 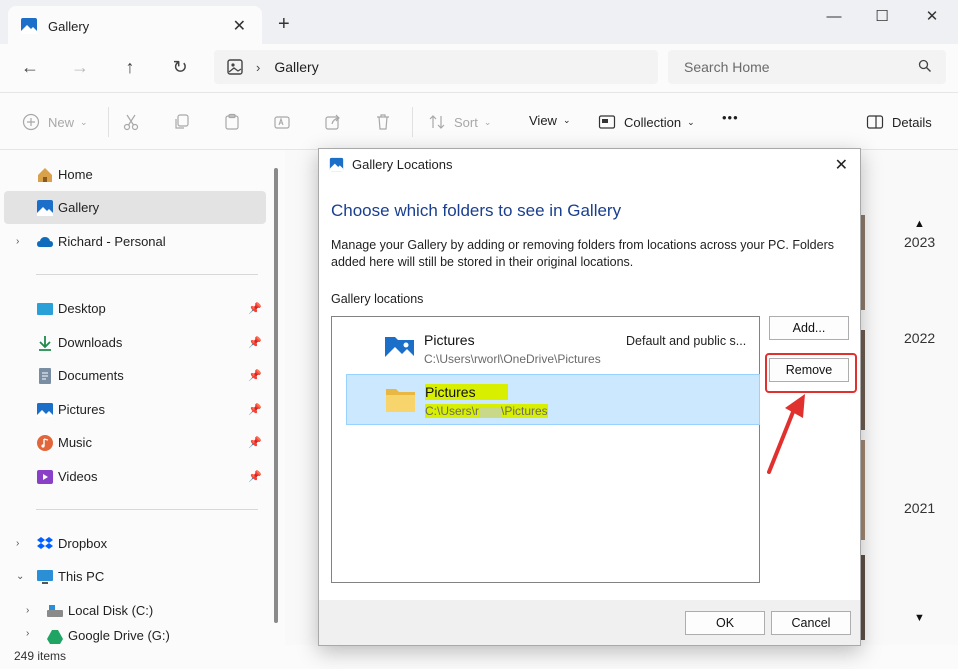 I want to click on maximize-button: ☐, so click(x=882, y=18).